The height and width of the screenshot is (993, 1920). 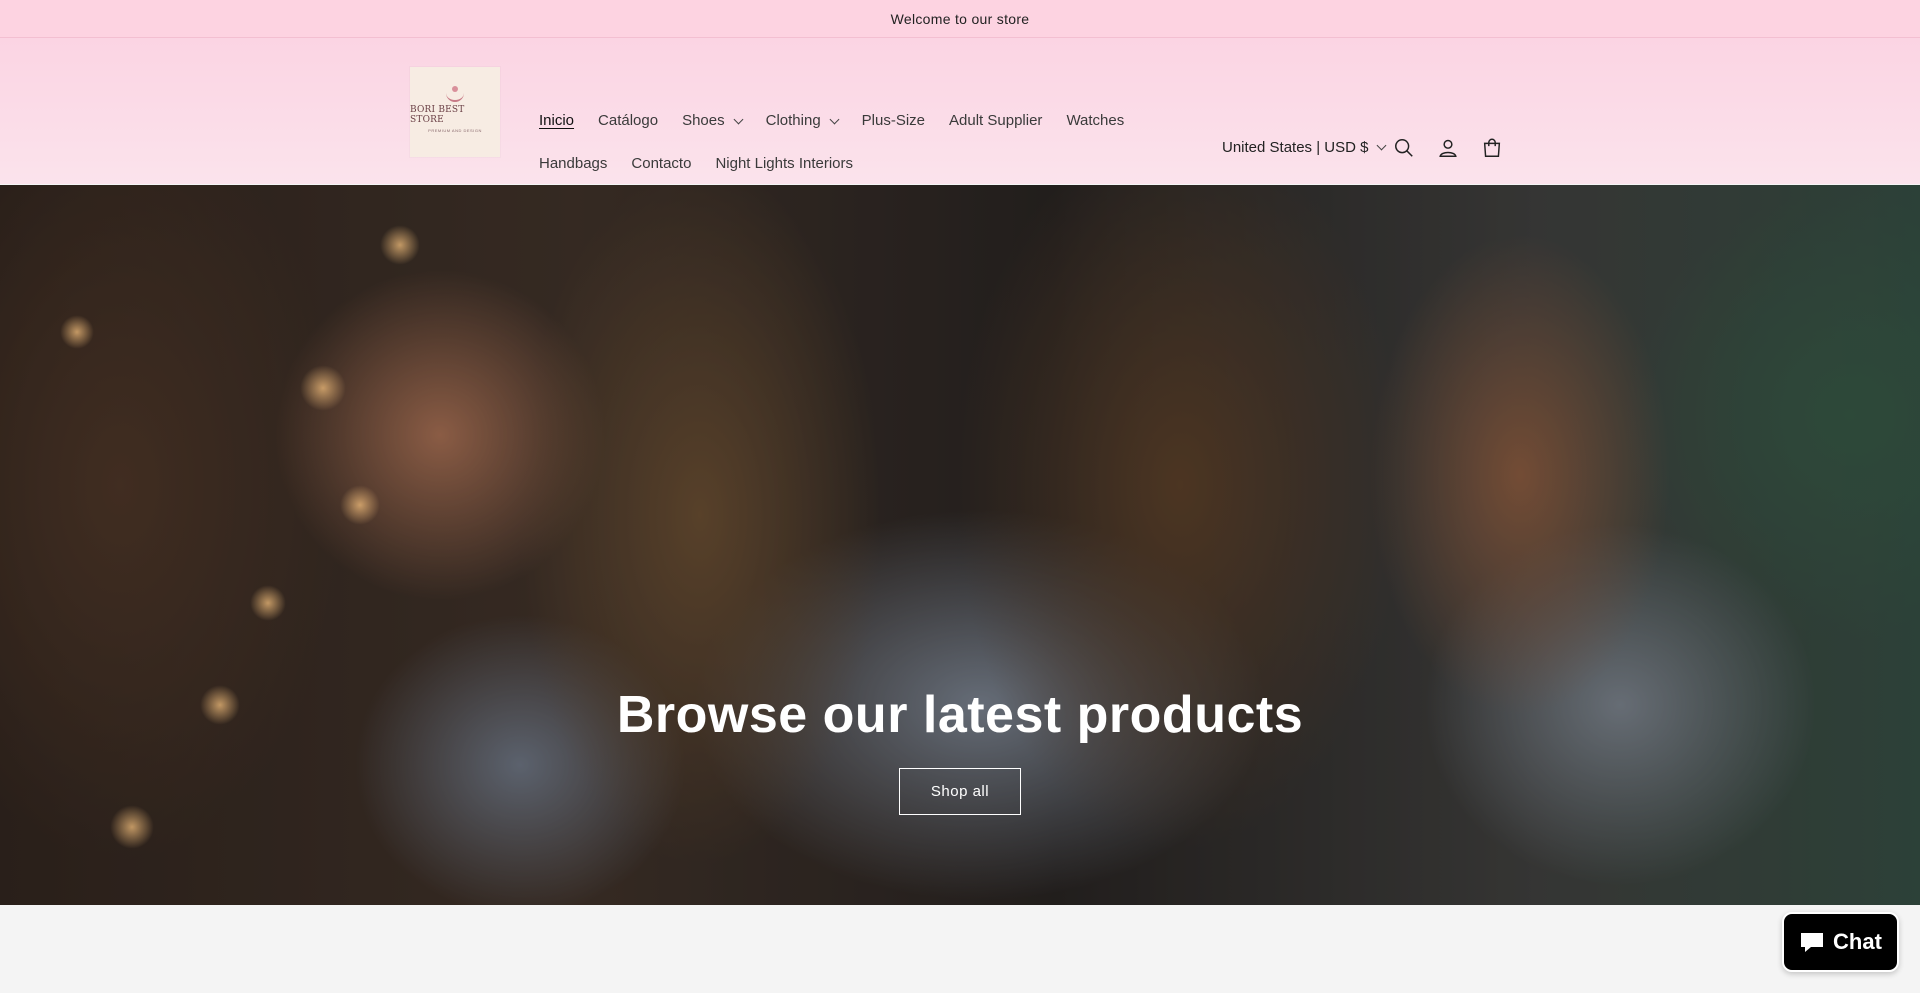 What do you see at coordinates (1812, 942) in the screenshot?
I see `chat-bubble-icon` at bounding box center [1812, 942].